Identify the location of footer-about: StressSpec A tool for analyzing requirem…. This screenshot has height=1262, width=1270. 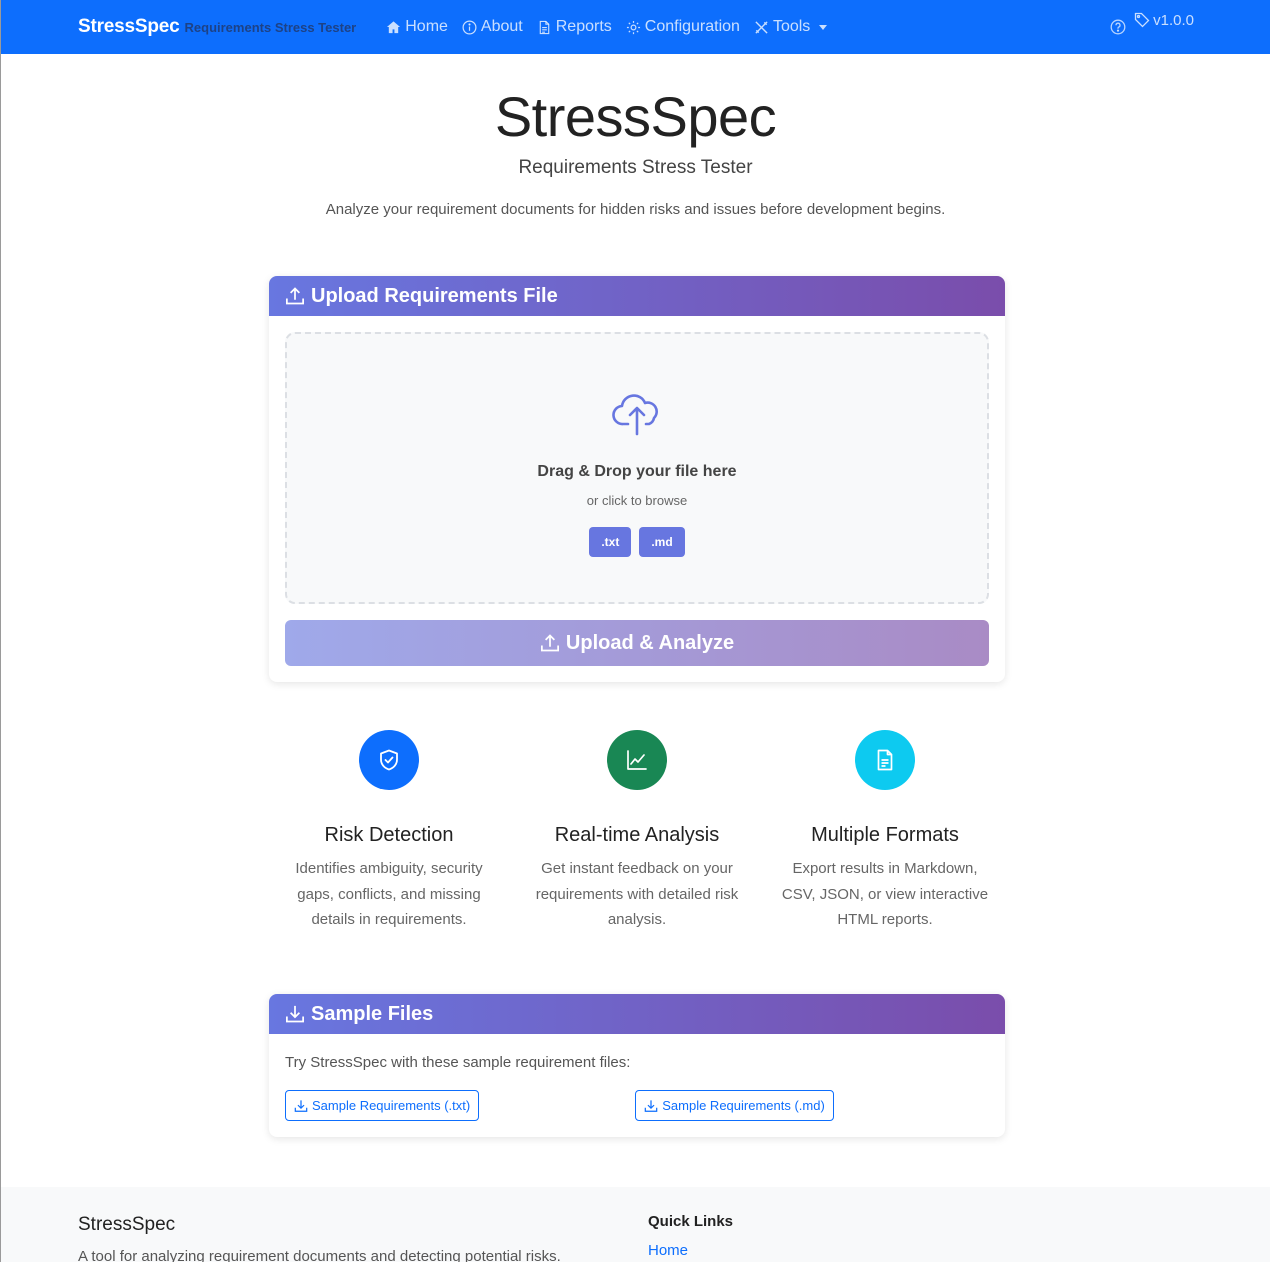
(319, 1238).